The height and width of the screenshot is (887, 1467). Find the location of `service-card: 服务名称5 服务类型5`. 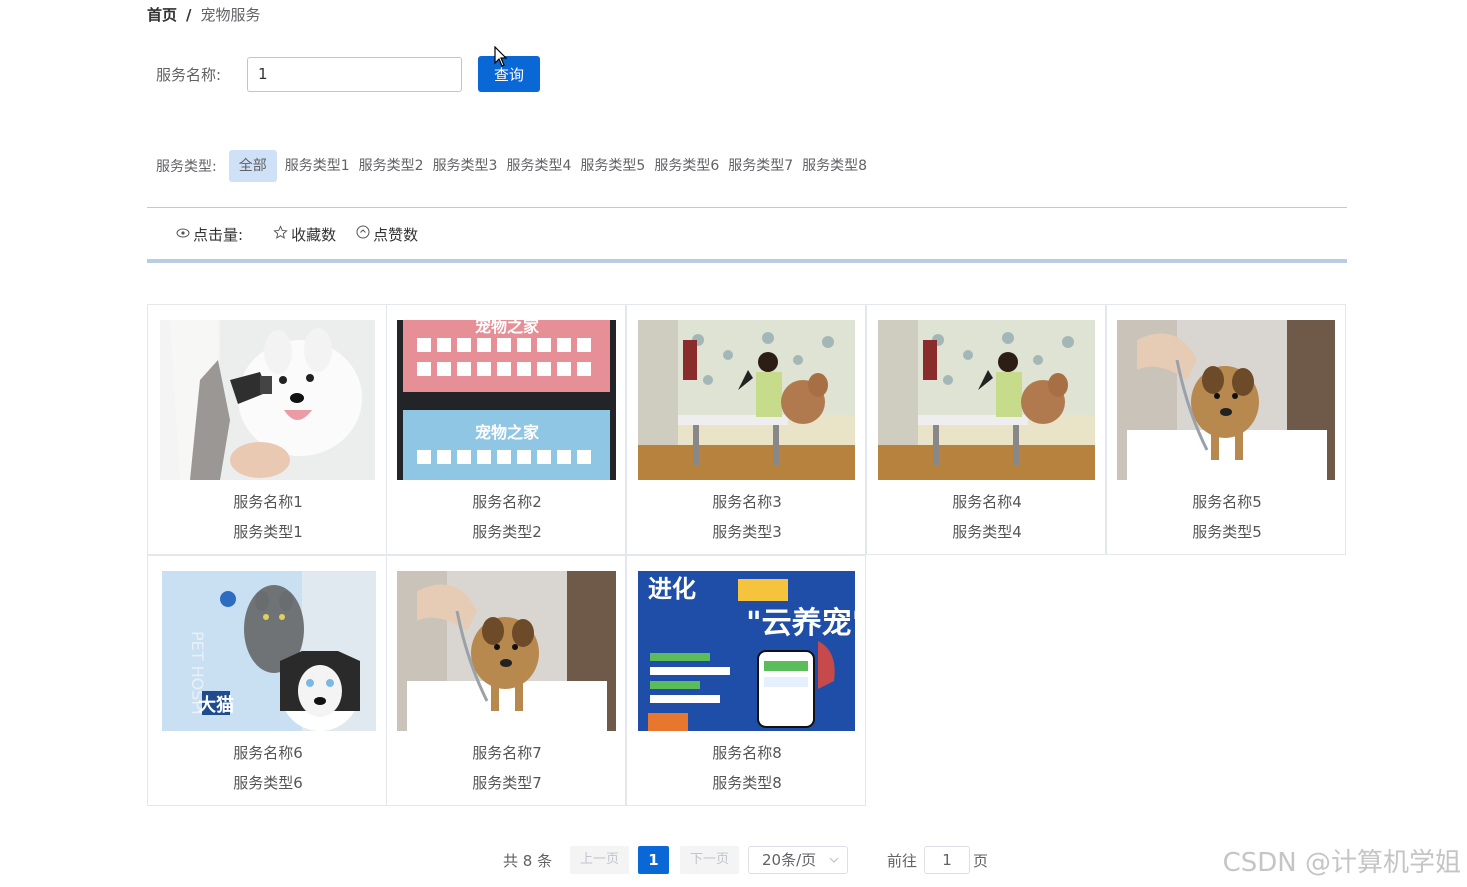

service-card: 服务名称5 服务类型5 is located at coordinates (1226, 429).